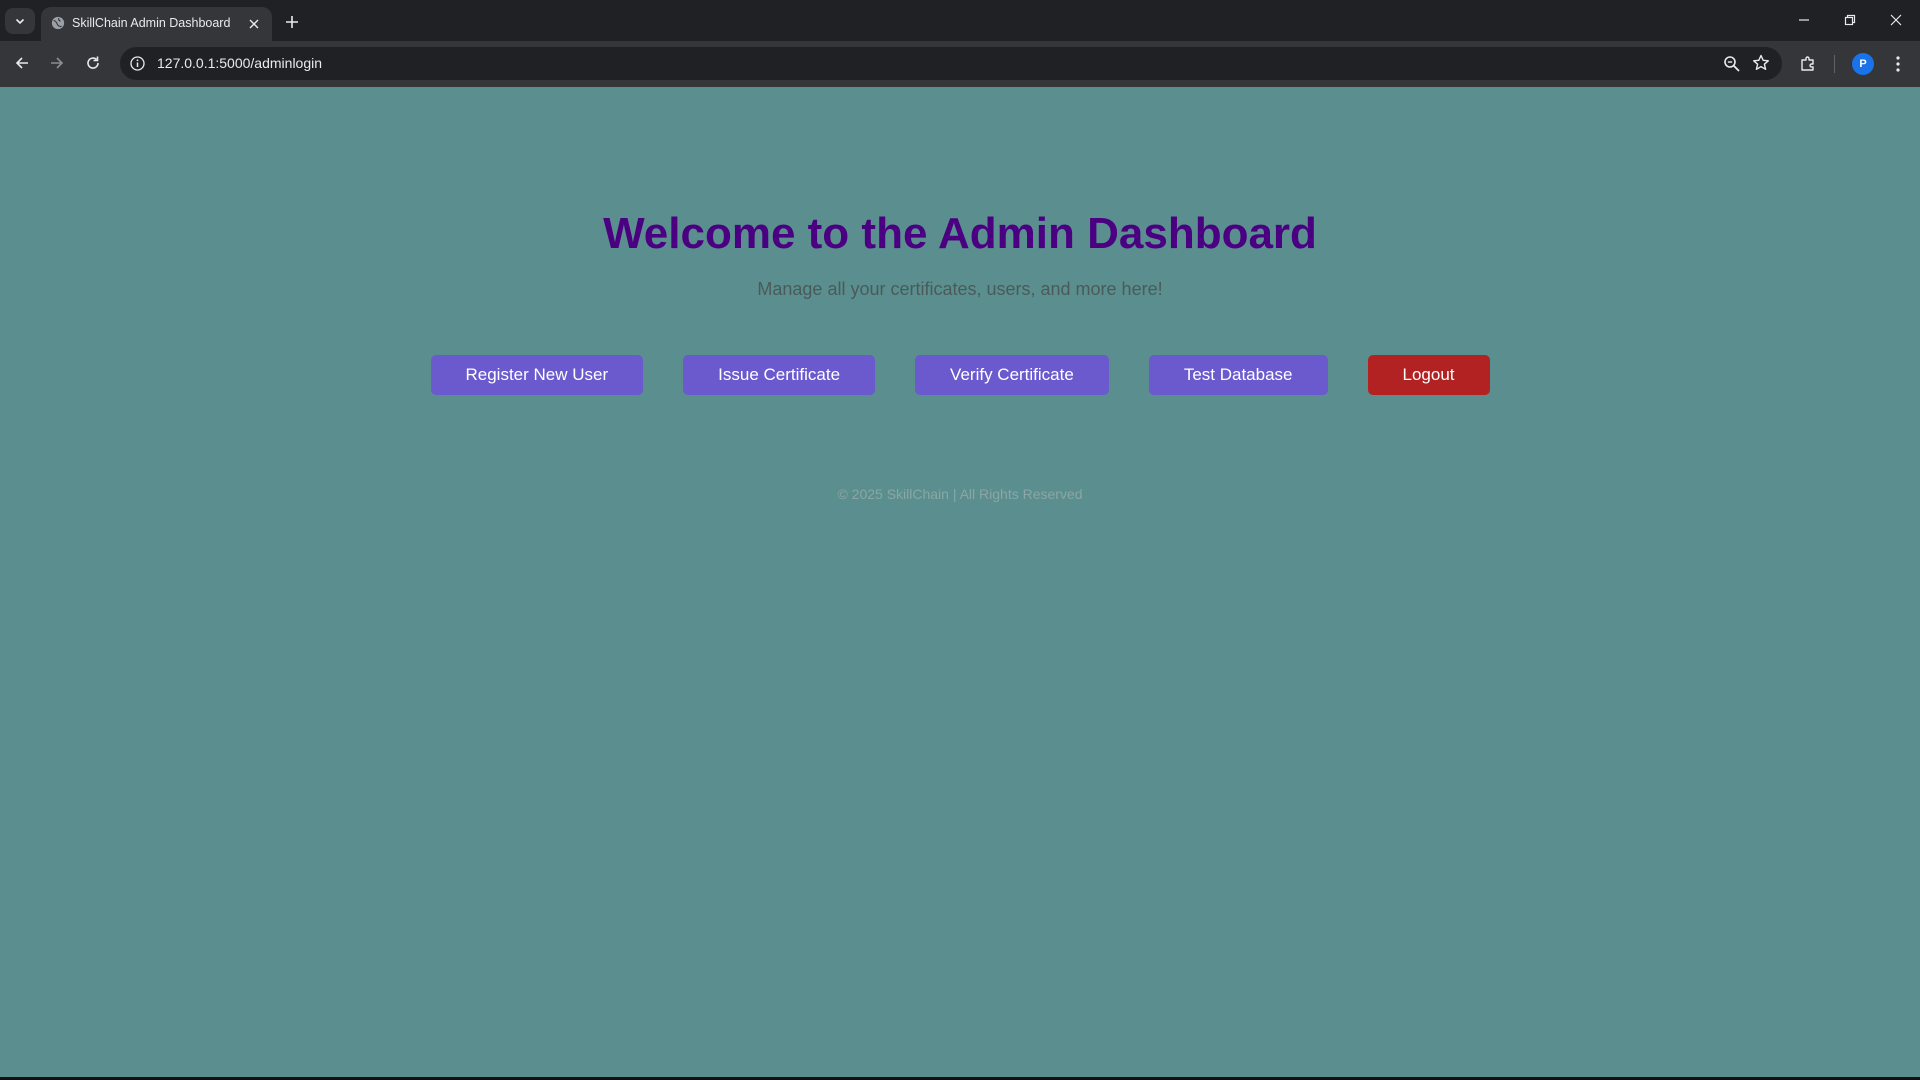  I want to click on verify-certificate-button: Verify Certificate, so click(1012, 375).